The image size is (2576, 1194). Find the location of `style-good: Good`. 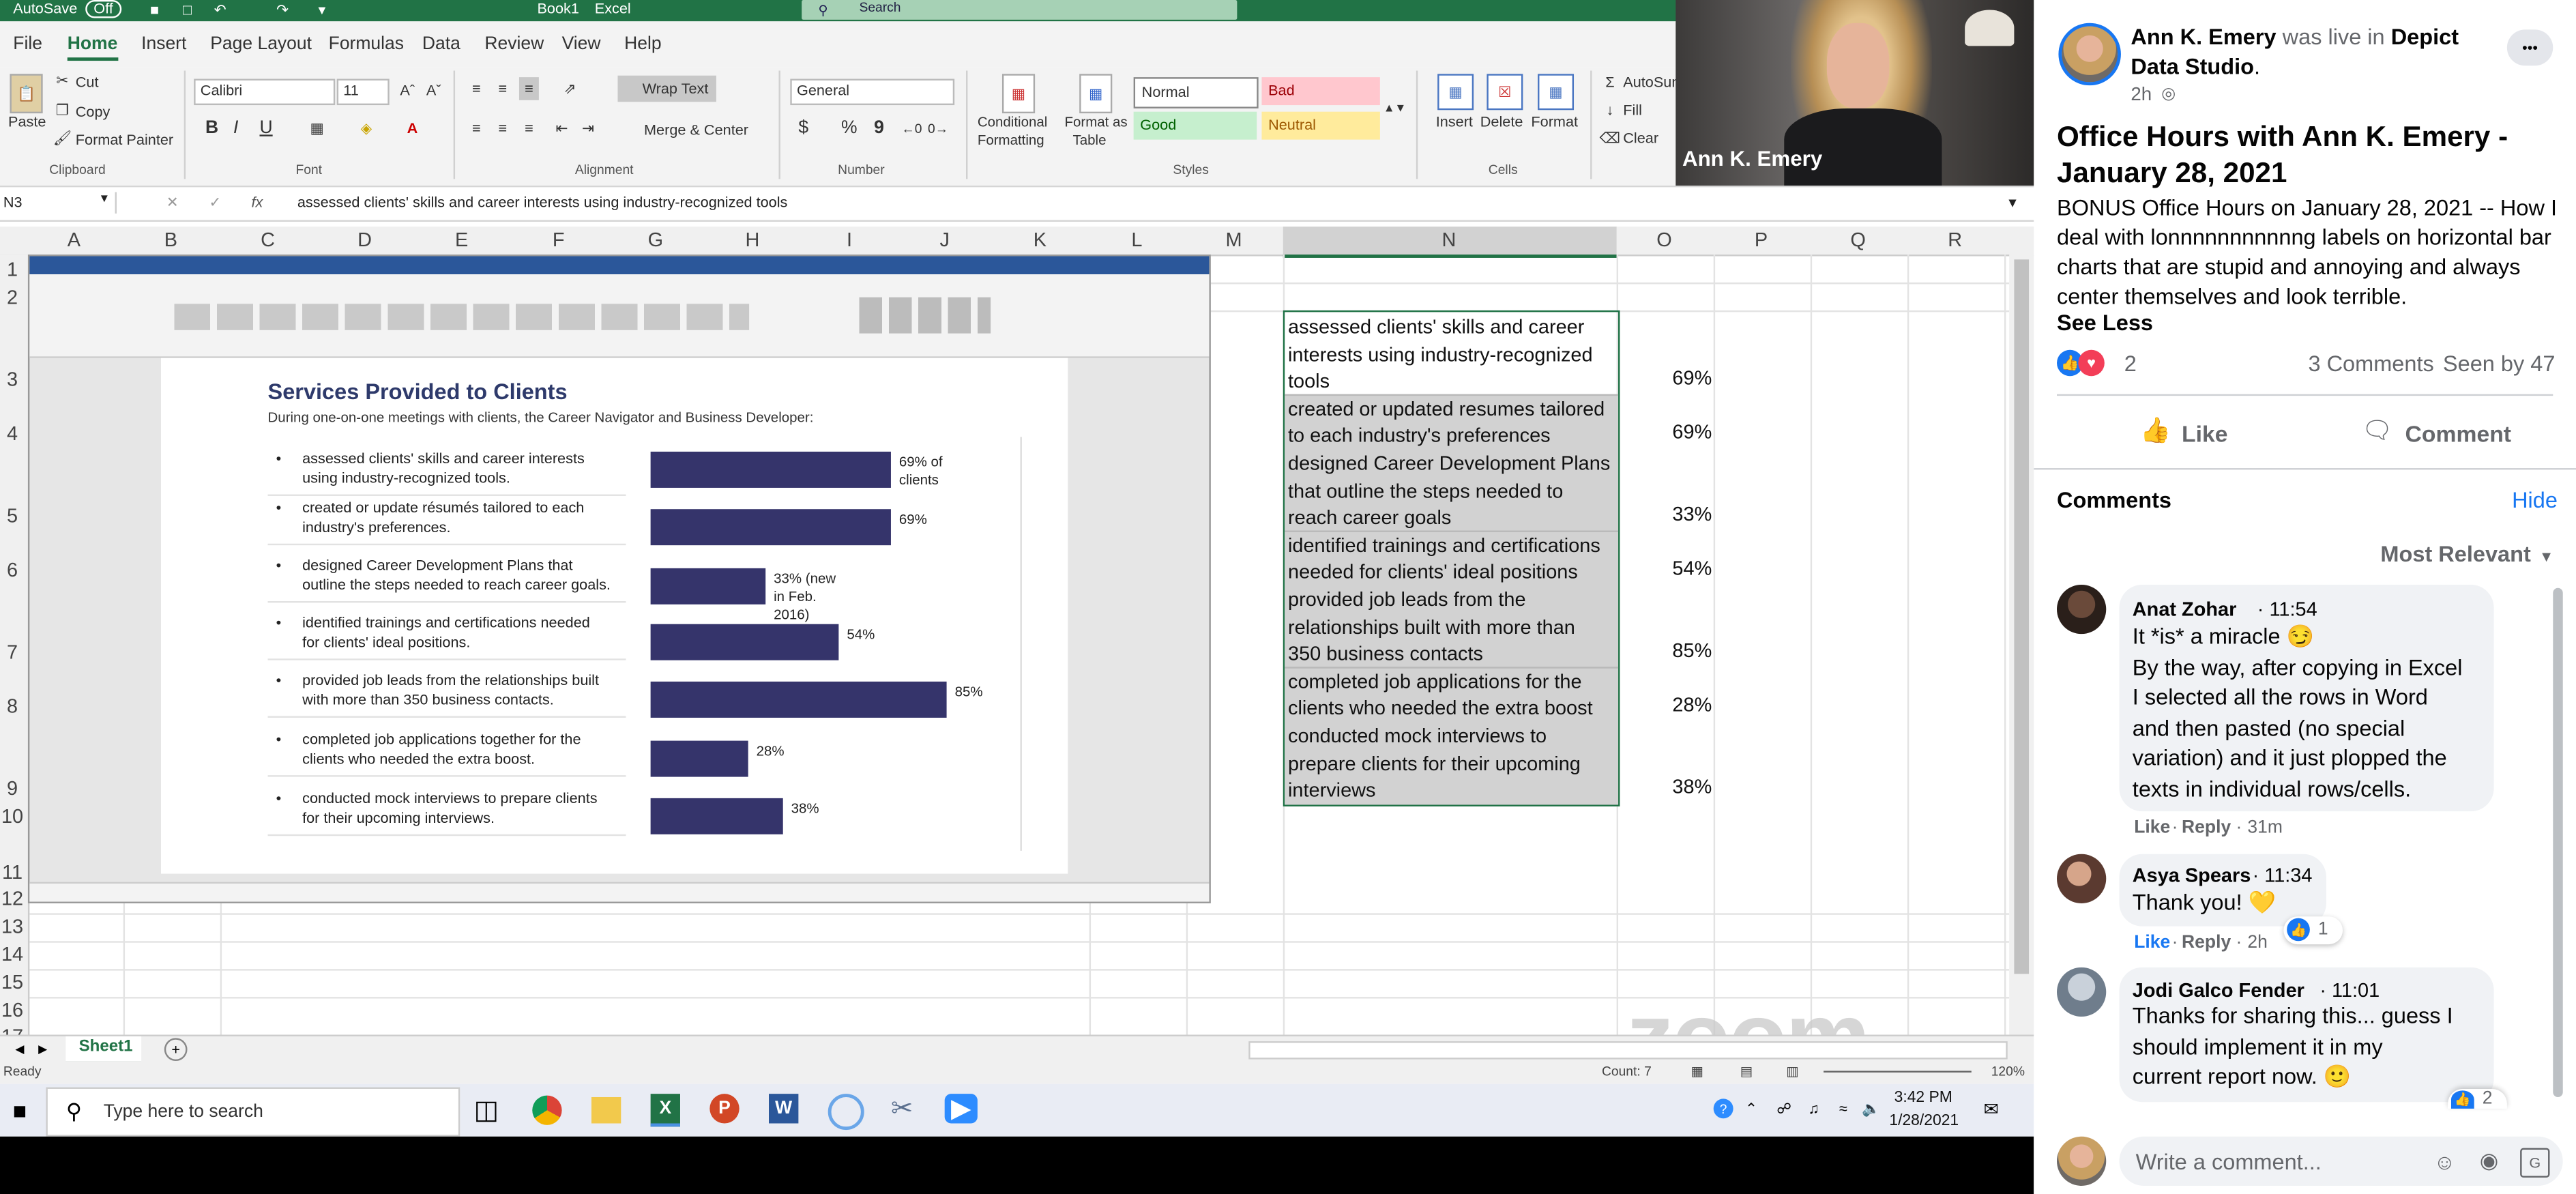

style-good: Good is located at coordinates (1195, 125).